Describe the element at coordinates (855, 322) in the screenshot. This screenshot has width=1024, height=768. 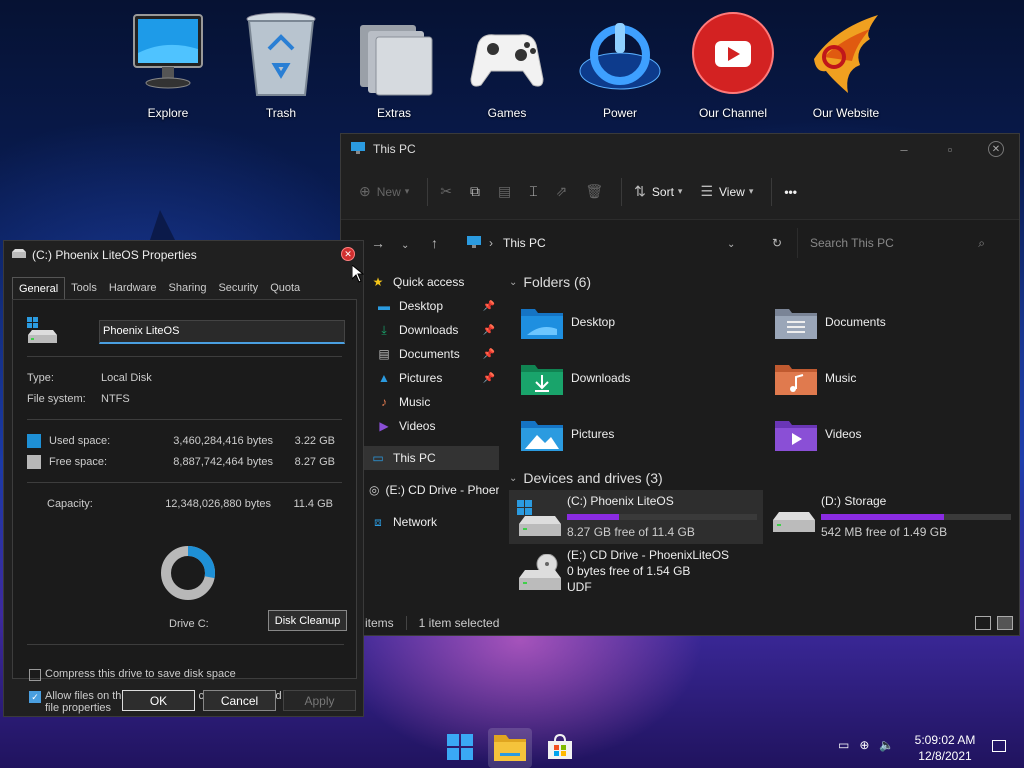
I see `folder-label: Documents` at that location.